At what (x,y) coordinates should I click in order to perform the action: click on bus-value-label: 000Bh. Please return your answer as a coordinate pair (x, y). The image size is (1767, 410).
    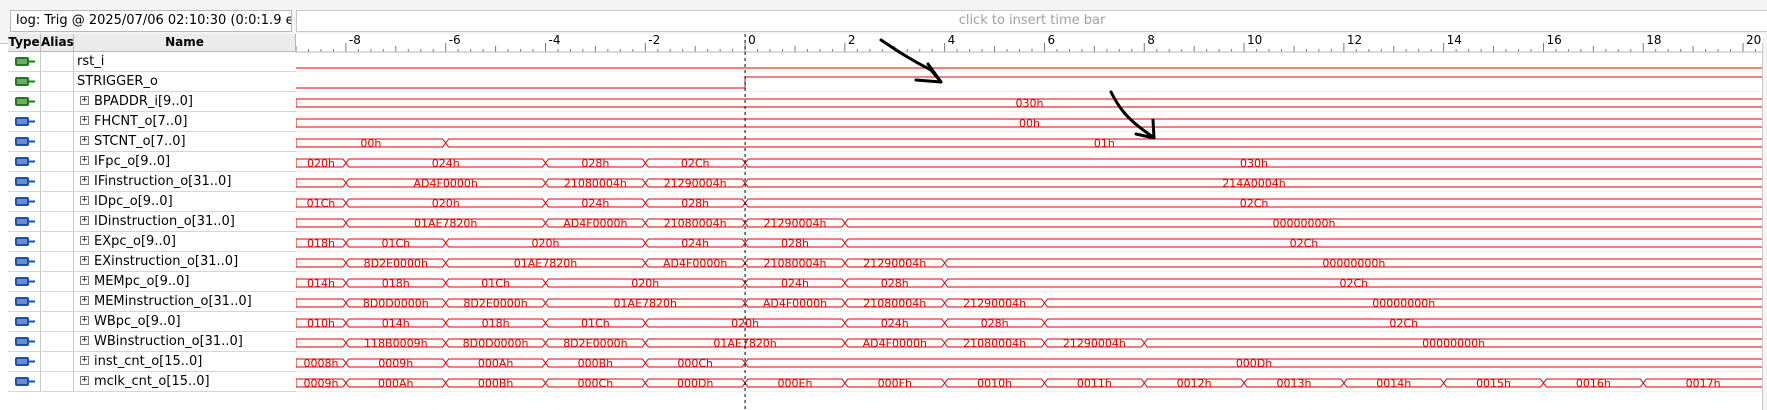
    Looking at the image, I should click on (496, 383).